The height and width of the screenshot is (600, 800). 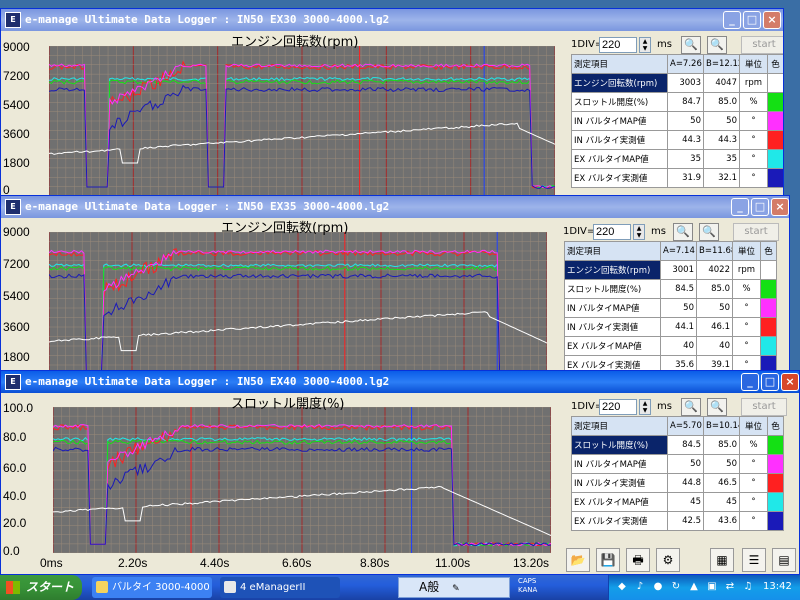 I want to click on table-row: EX バルタイMAP値 40 40 °, so click(x=670, y=346).